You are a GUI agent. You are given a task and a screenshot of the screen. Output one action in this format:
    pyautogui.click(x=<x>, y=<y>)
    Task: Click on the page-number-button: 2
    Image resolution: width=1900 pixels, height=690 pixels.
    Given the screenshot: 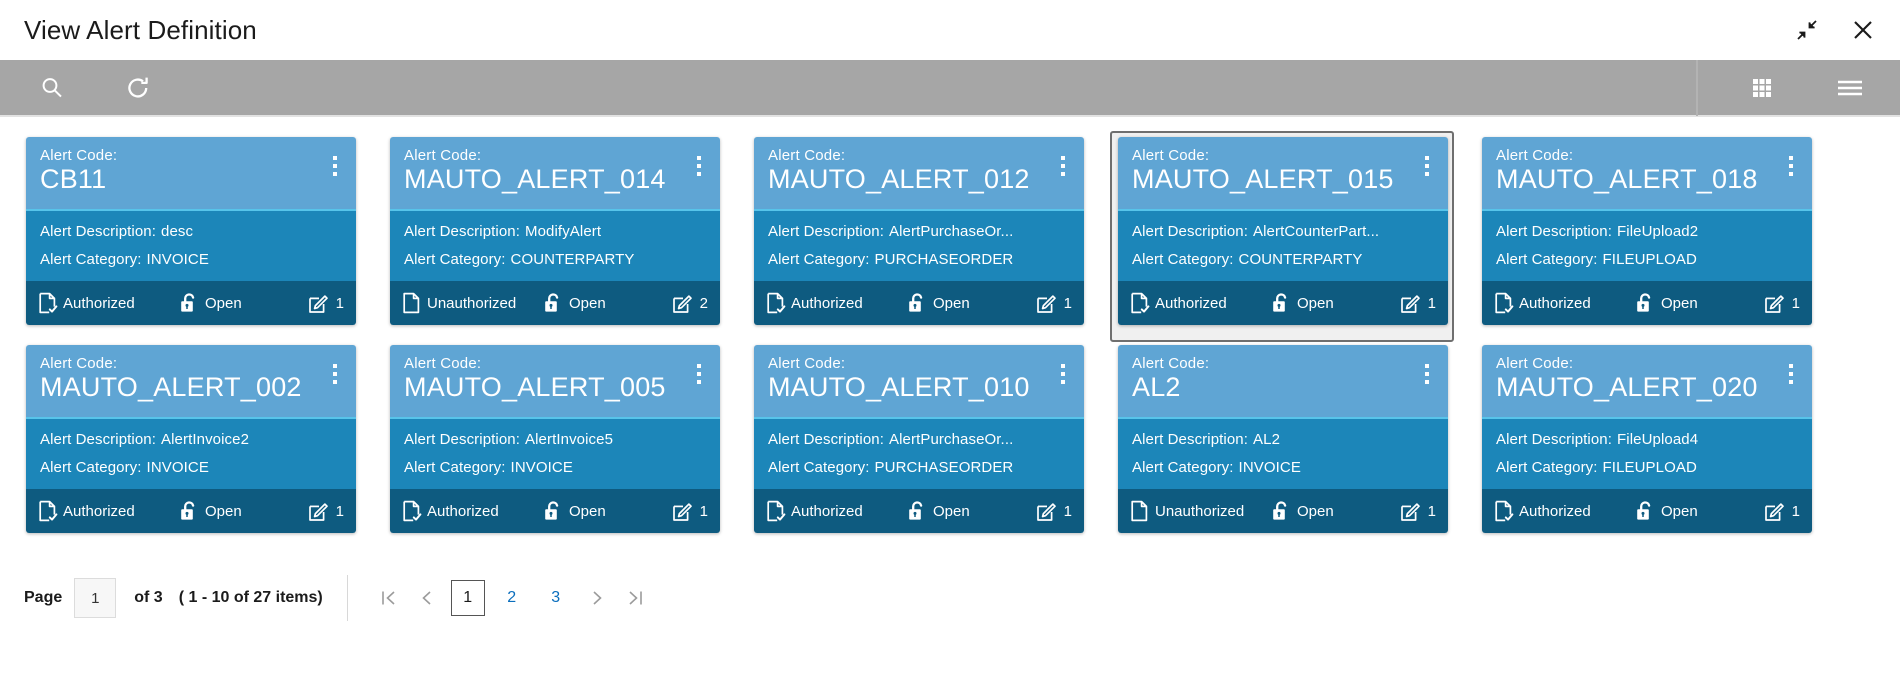 What is the action you would take?
    pyautogui.click(x=512, y=598)
    